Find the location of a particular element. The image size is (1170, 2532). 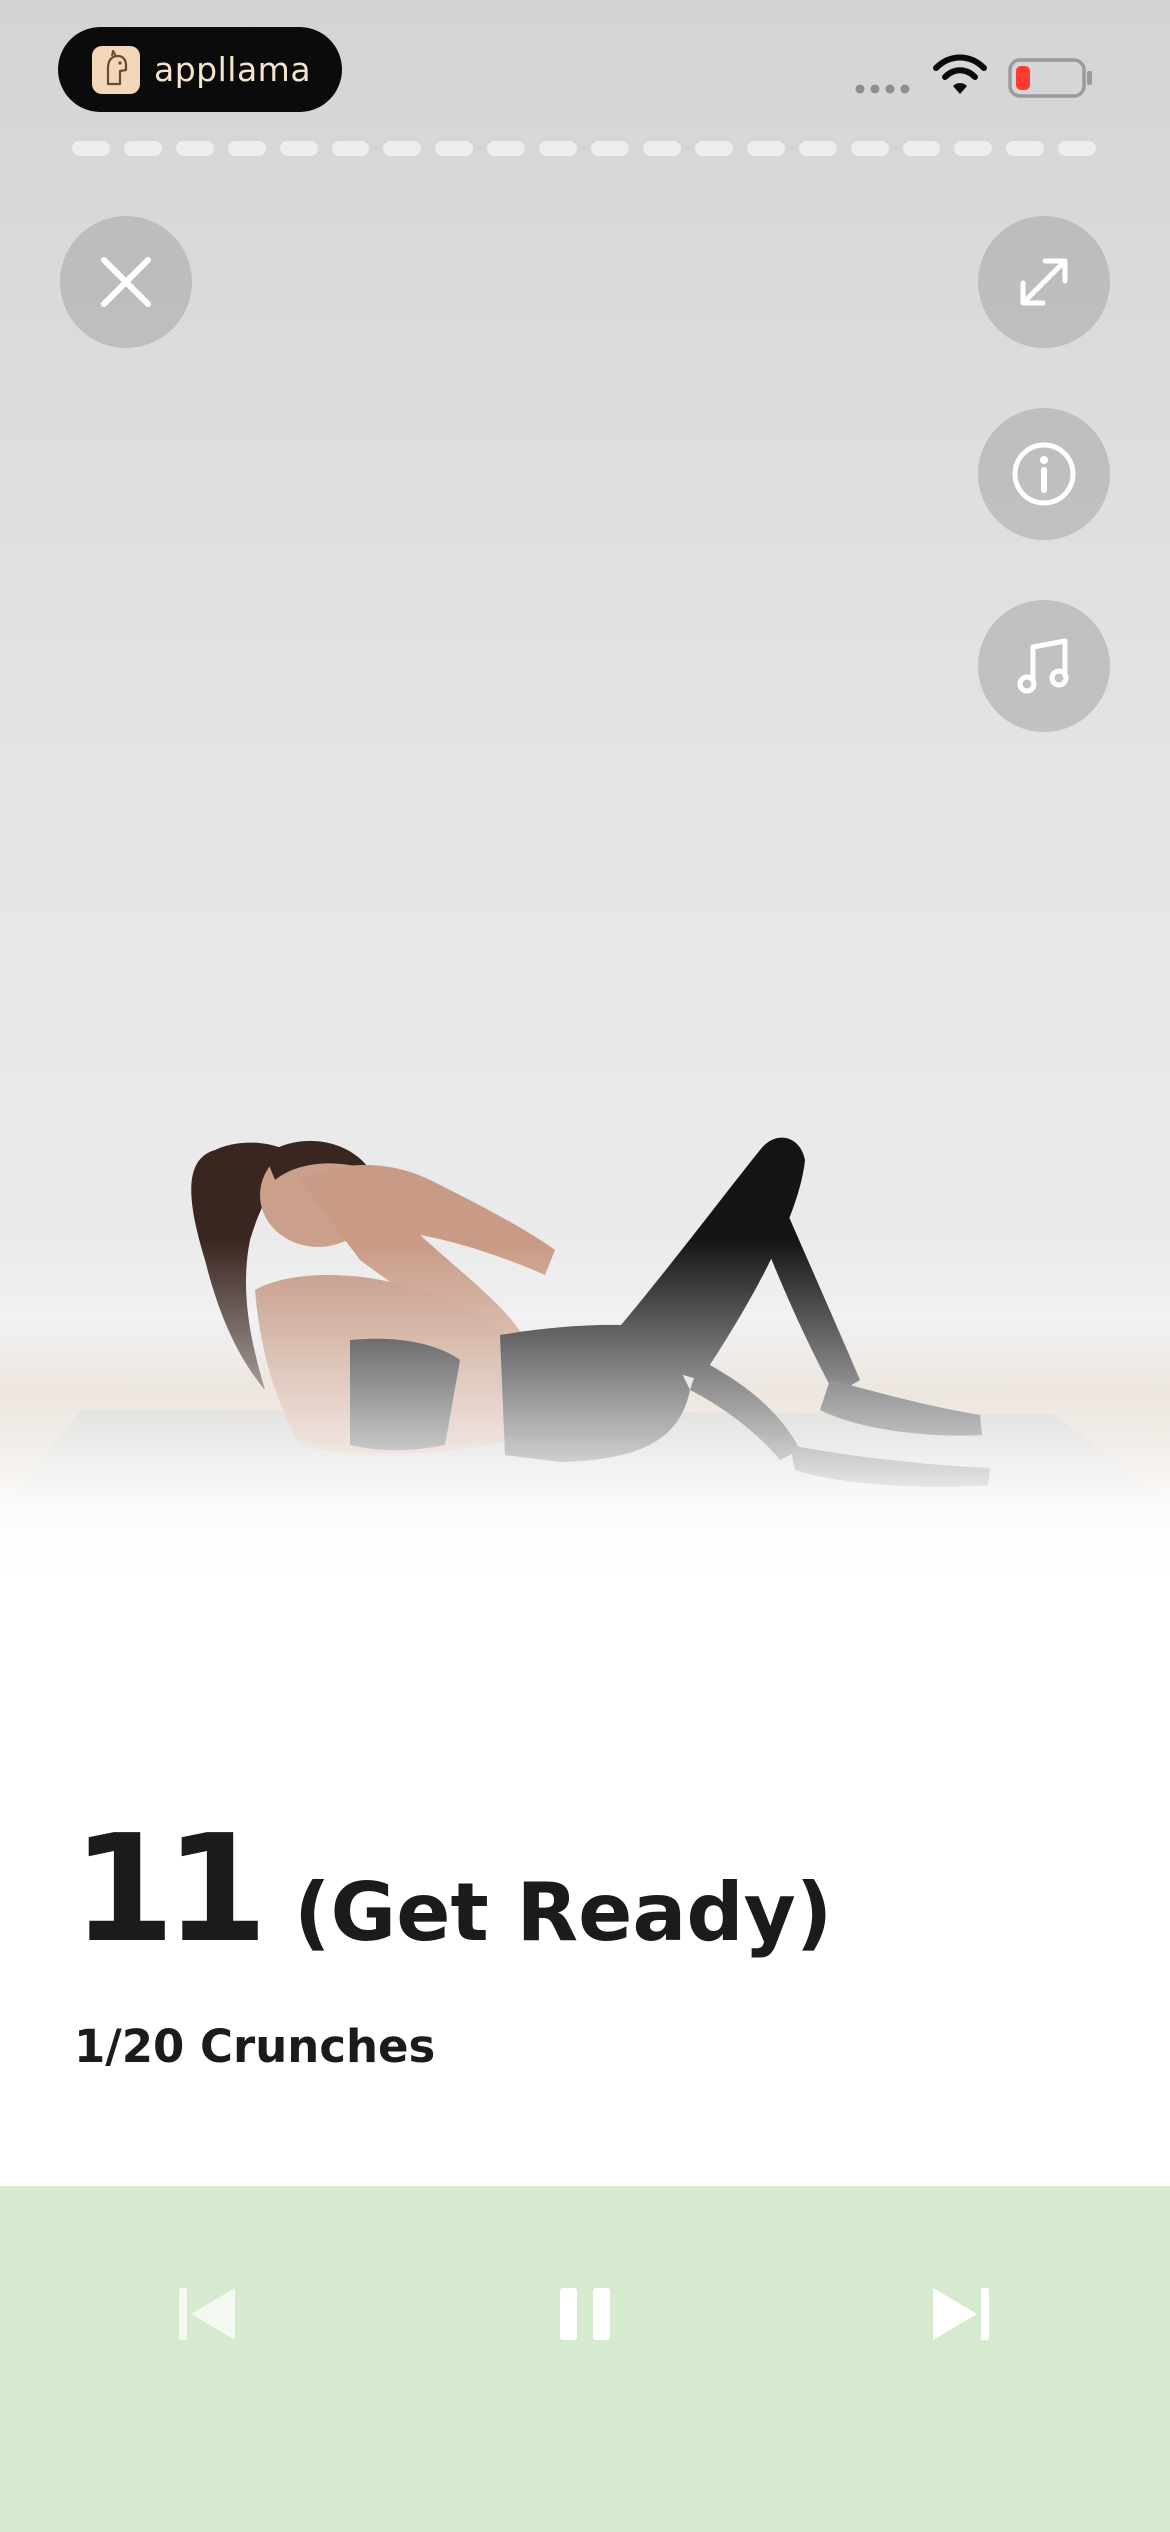

close-icon is located at coordinates (126, 282).